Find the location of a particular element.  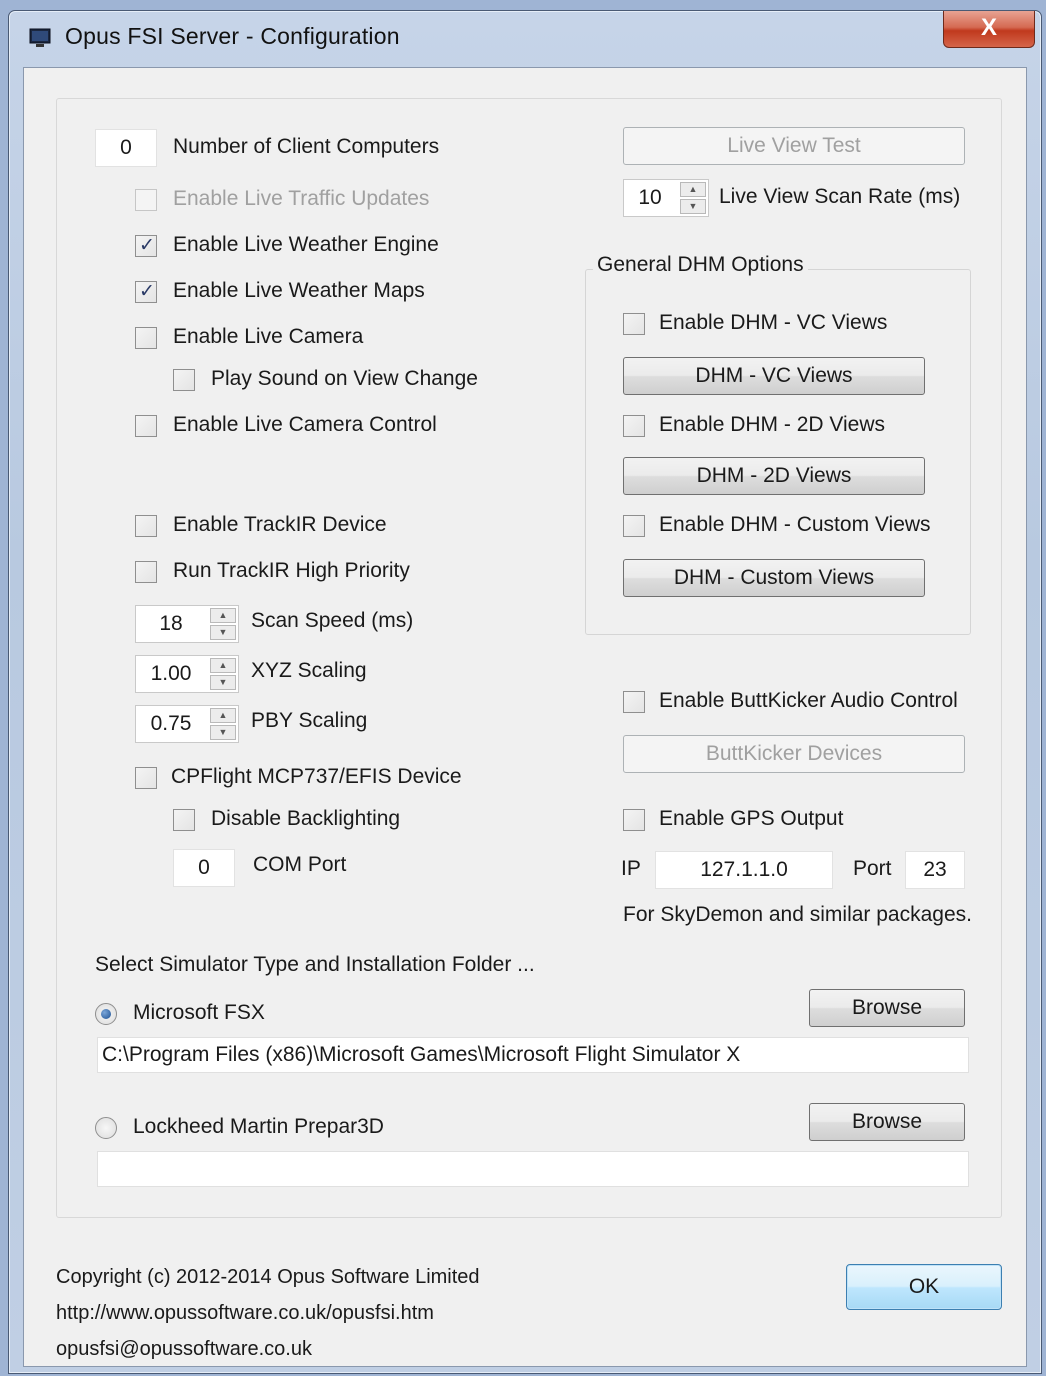

trackir-label: Enable TrackIR Device is located at coordinates (280, 524).